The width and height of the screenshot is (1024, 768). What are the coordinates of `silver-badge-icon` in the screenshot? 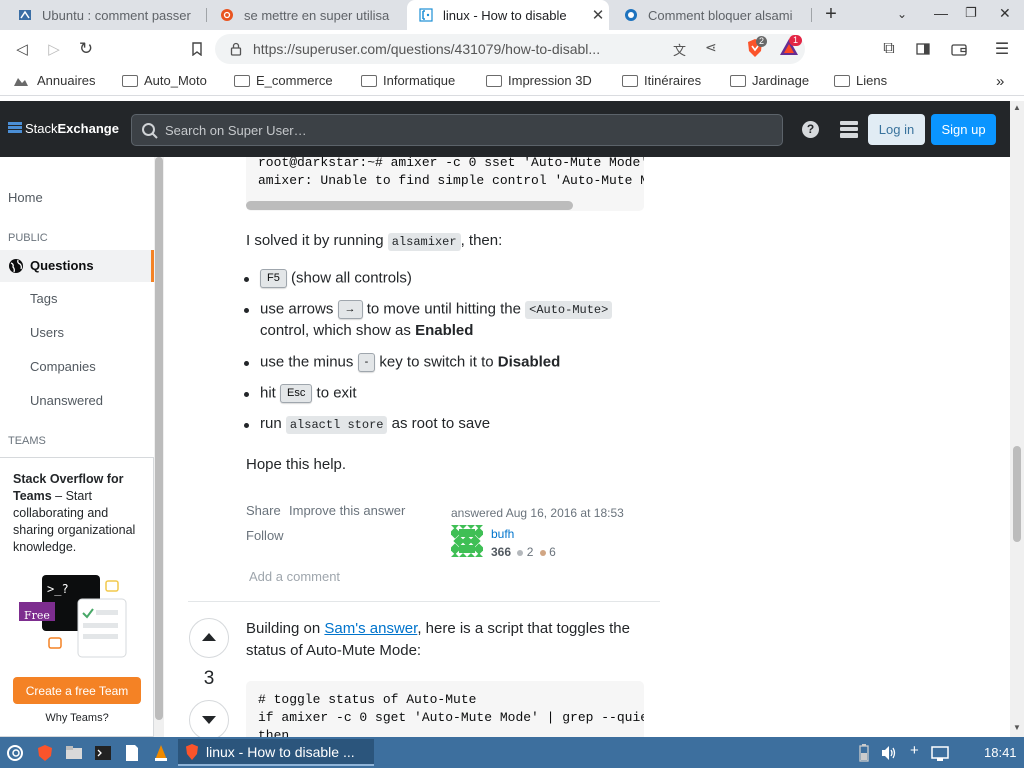 It's located at (520, 553).